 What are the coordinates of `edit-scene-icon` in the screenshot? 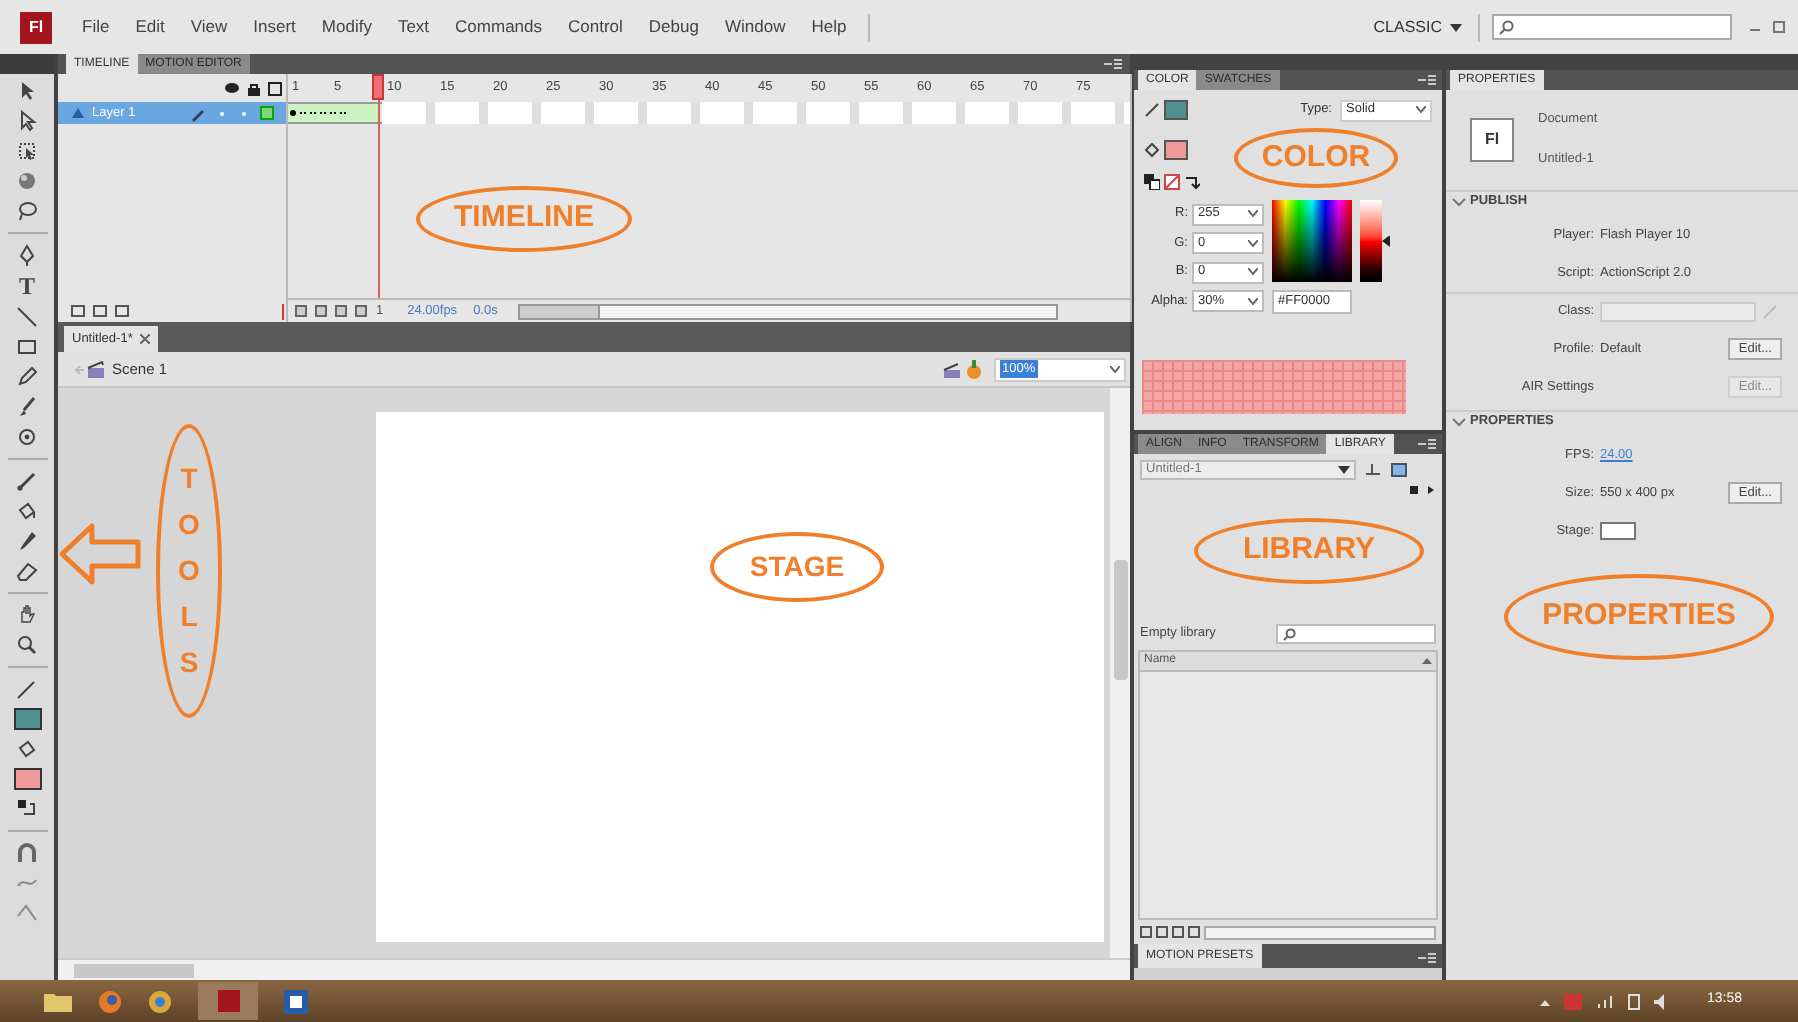 It's located at (953, 369).